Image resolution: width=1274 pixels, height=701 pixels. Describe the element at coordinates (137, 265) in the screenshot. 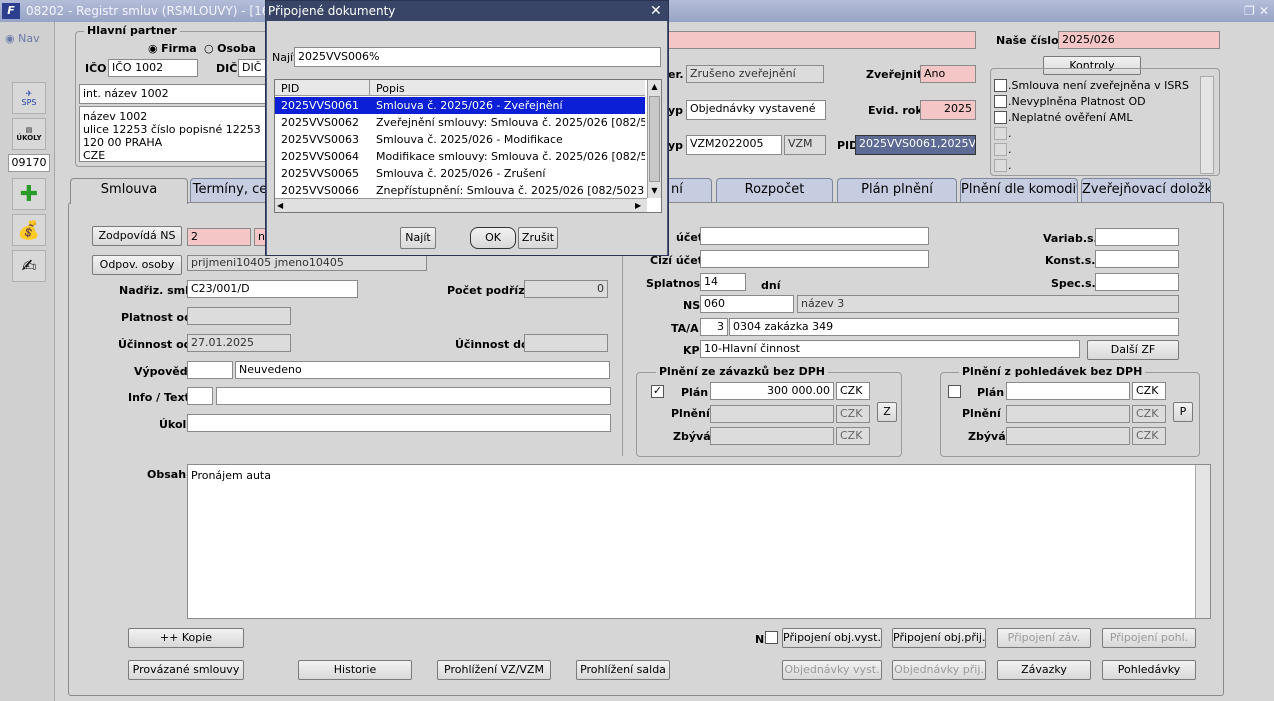

I see `odpov-osoby-button: Odpov. osoby` at that location.